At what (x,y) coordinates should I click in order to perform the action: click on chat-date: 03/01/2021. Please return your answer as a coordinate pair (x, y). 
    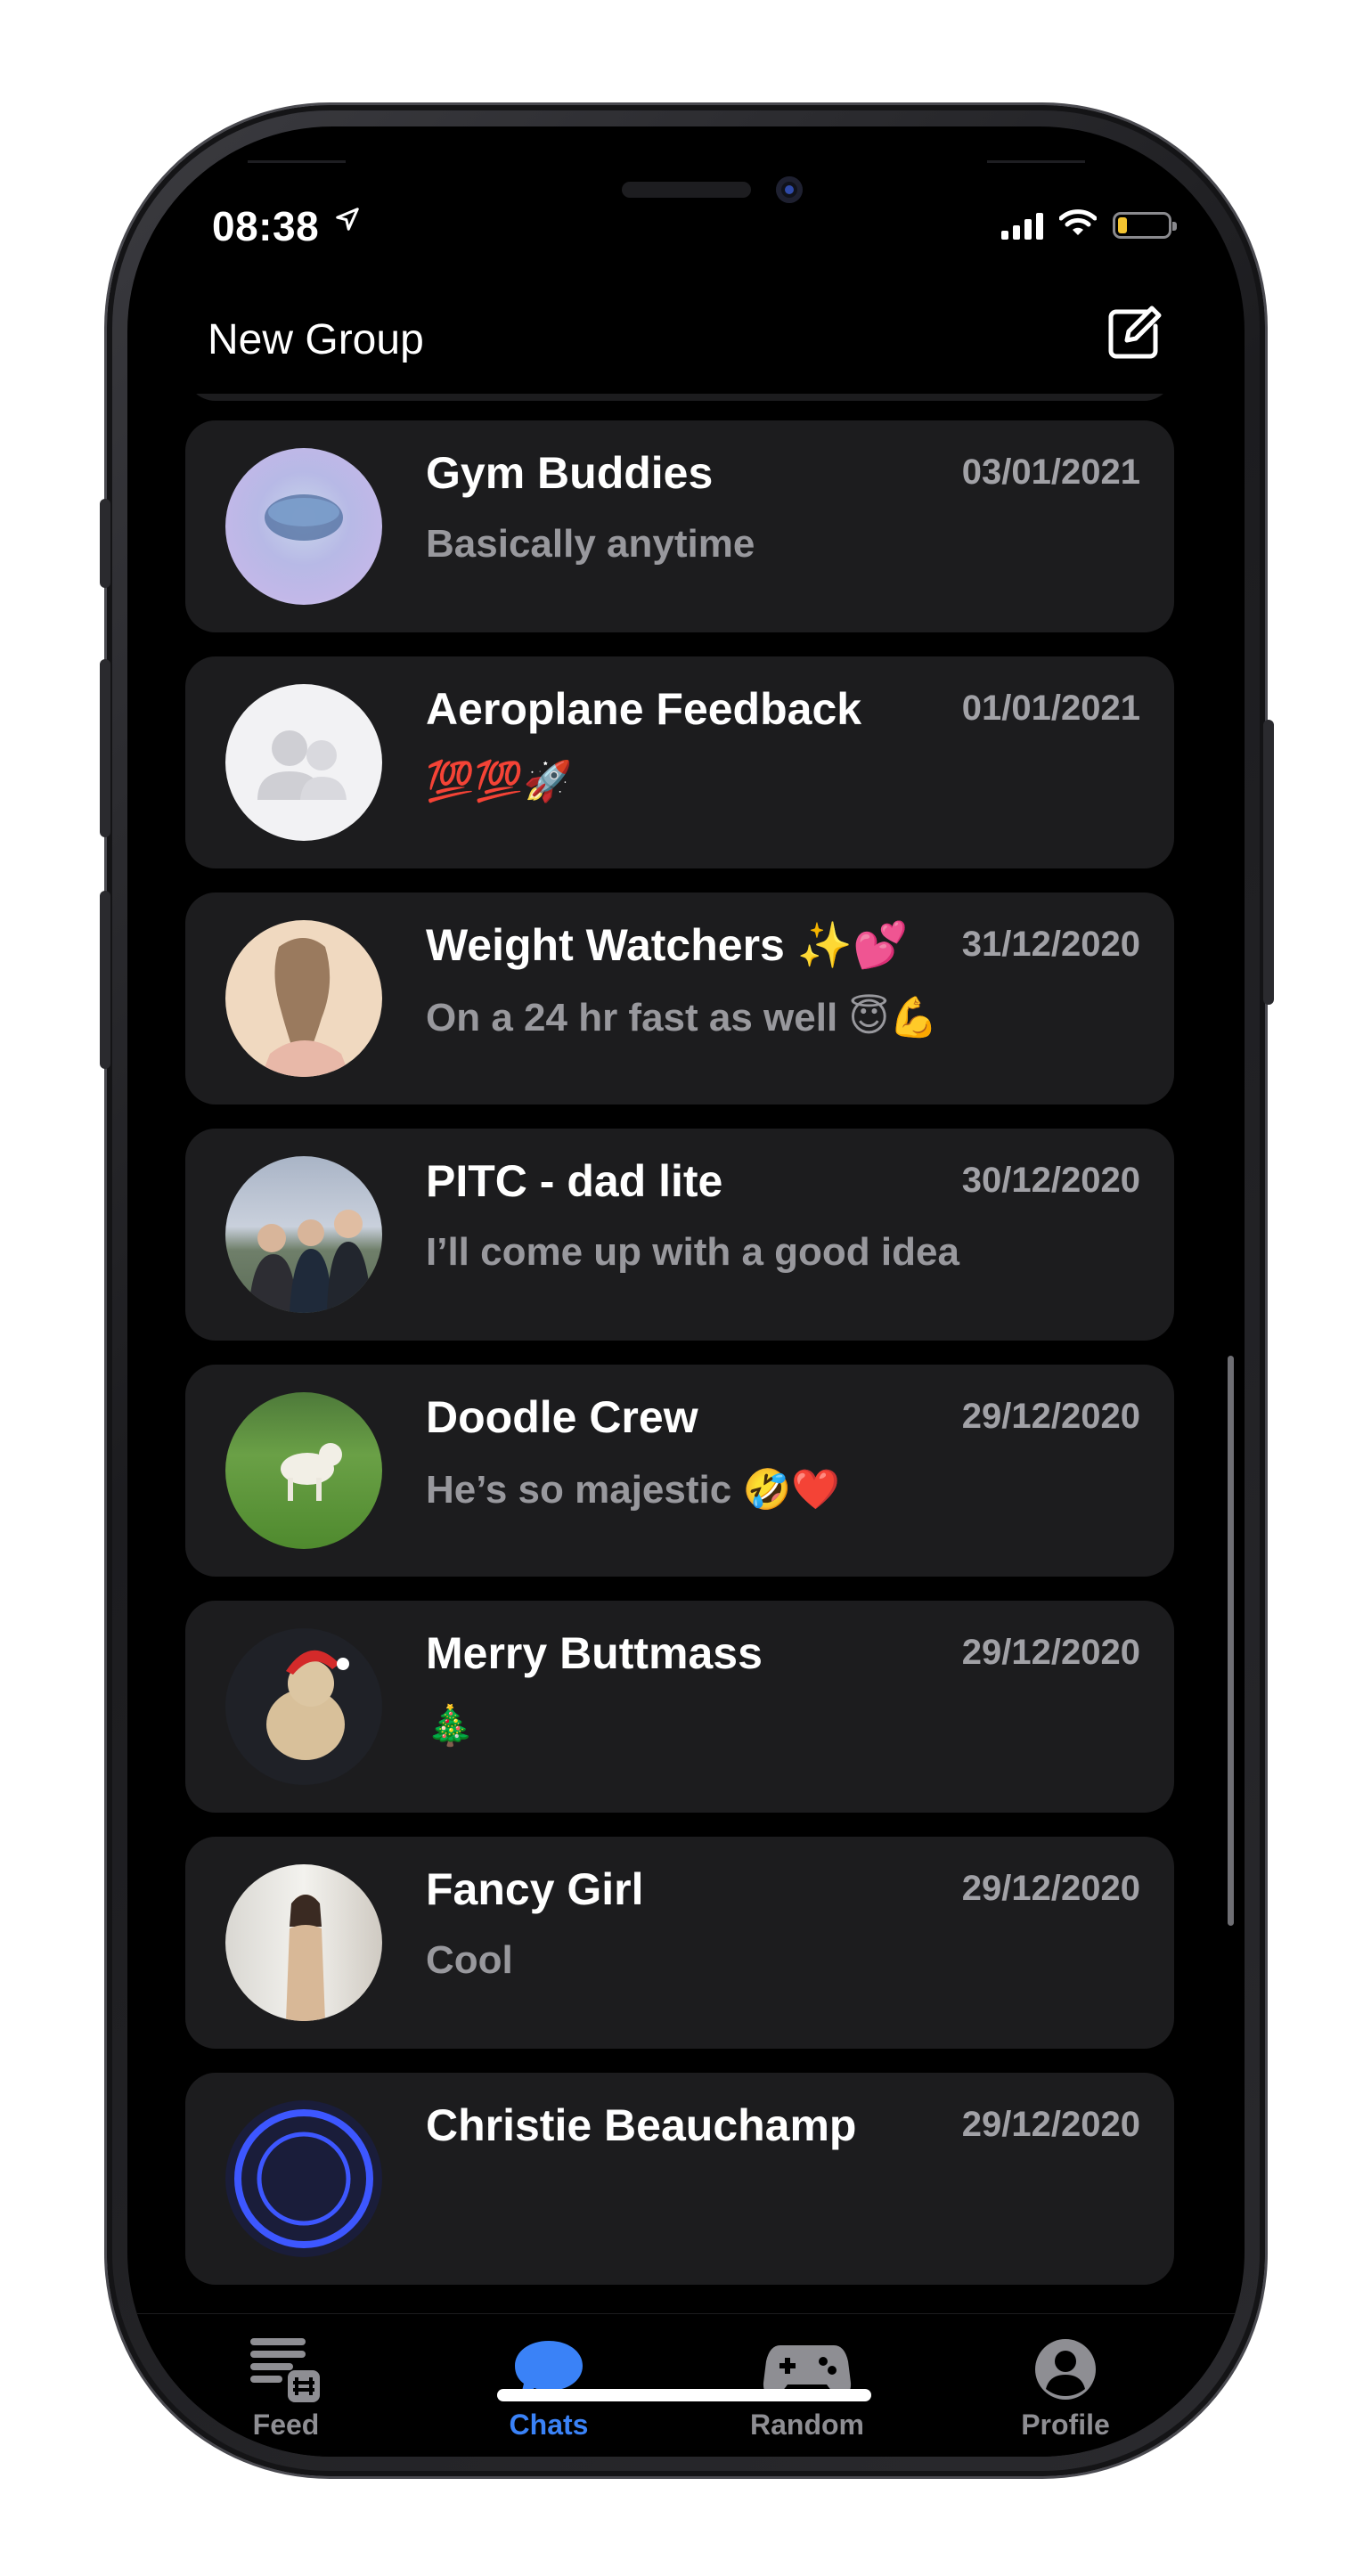
    Looking at the image, I should click on (1051, 472).